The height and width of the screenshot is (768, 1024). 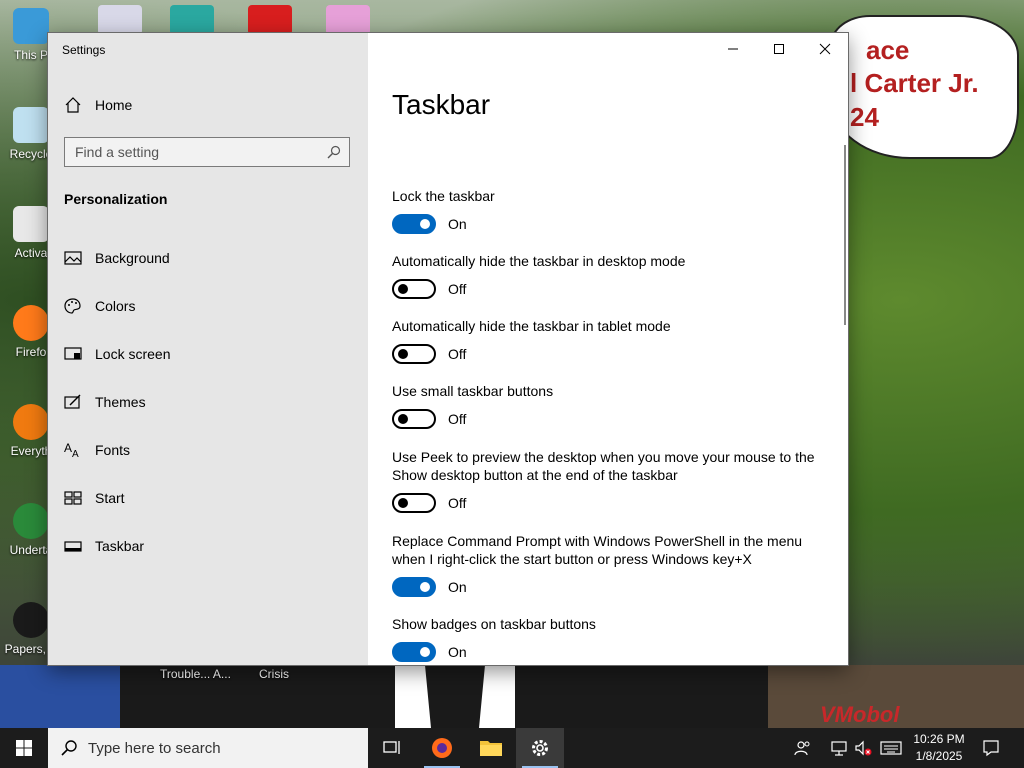 What do you see at coordinates (860, 714) in the screenshot?
I see `wallpaper-watermark: VMobol` at bounding box center [860, 714].